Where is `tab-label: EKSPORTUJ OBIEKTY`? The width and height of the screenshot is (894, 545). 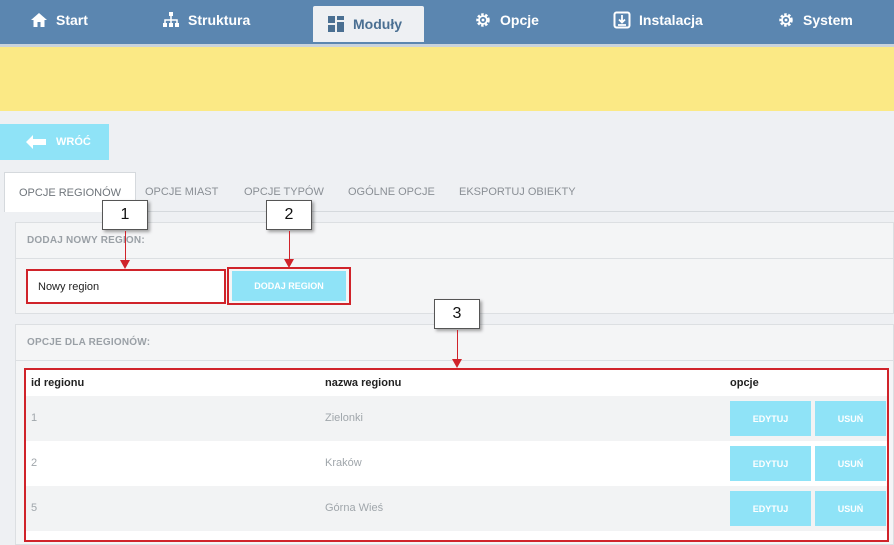 tab-label: EKSPORTUJ OBIEKTY is located at coordinates (517, 192).